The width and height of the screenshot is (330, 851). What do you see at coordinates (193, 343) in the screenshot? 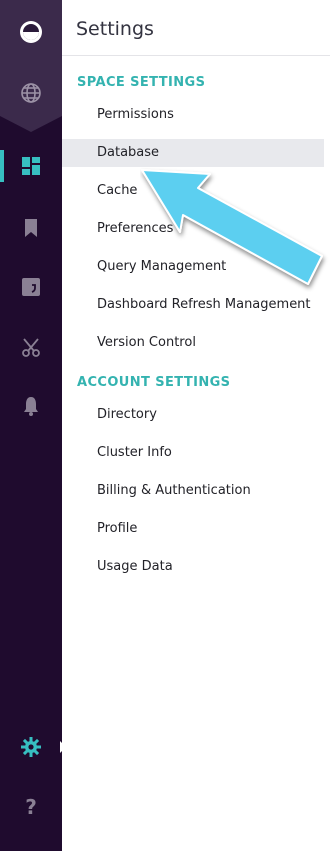
I see `menu-item-version-control: Version Control` at bounding box center [193, 343].